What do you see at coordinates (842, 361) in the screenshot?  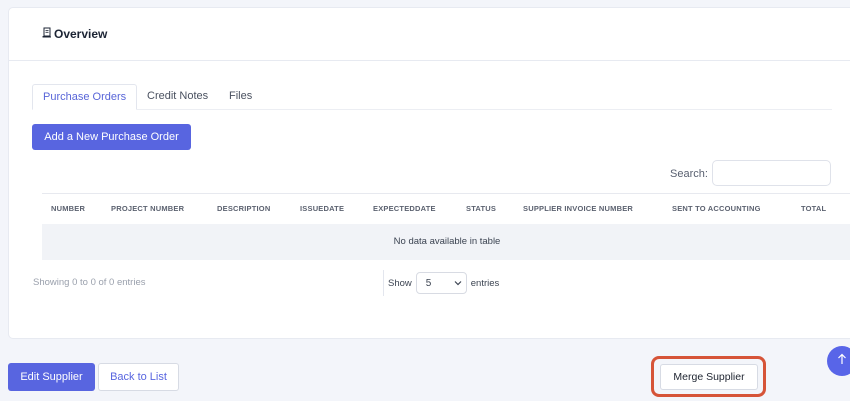 I see `arrow-up-icon` at bounding box center [842, 361].